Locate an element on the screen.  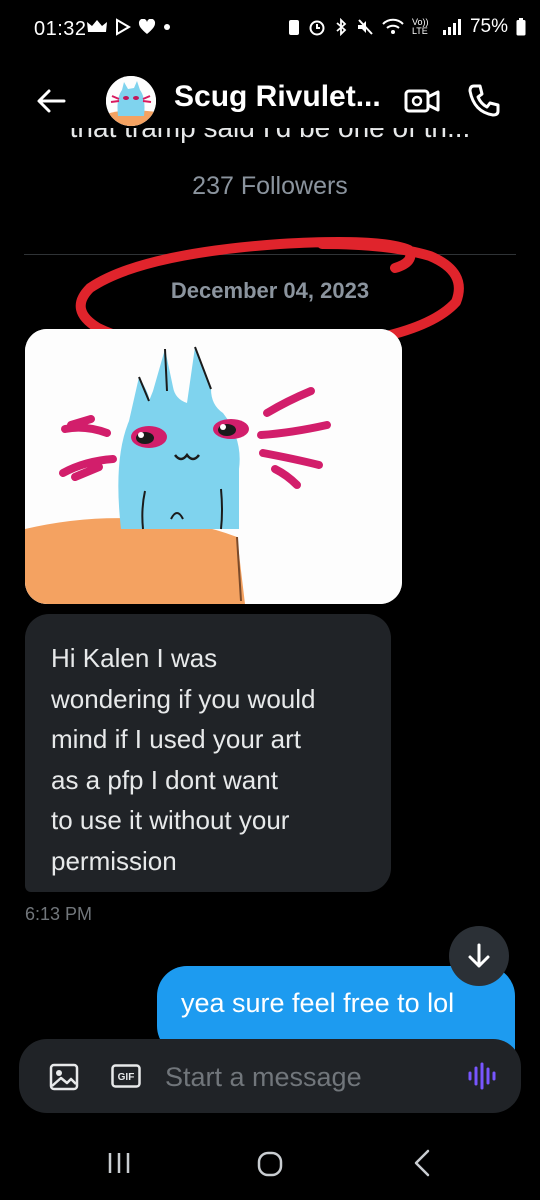
arrow-down-icon is located at coordinates (479, 955).